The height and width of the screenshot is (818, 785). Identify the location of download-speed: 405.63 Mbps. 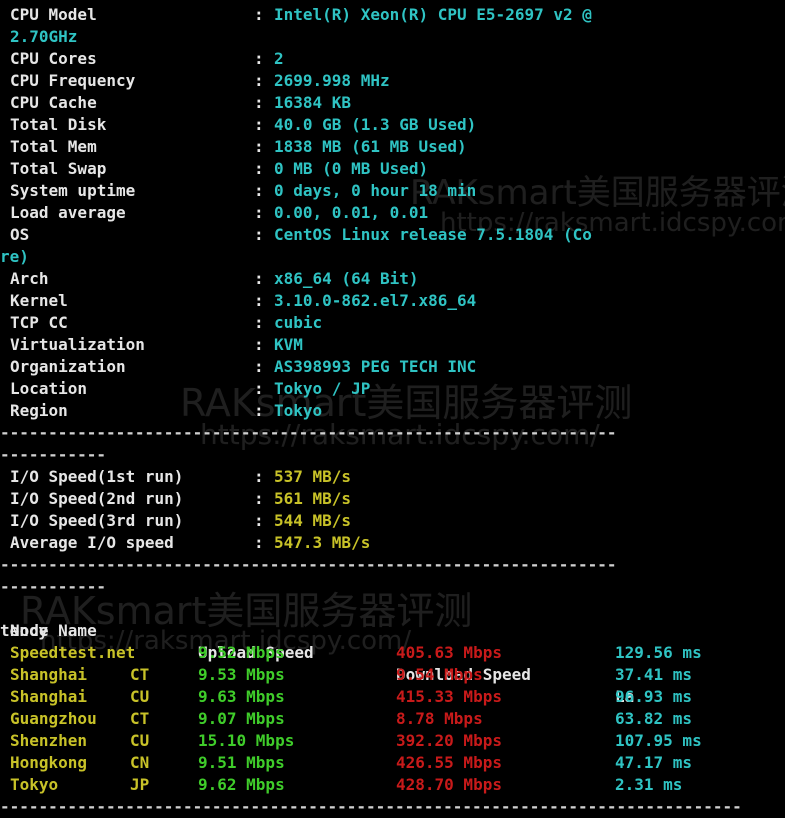
(449, 652).